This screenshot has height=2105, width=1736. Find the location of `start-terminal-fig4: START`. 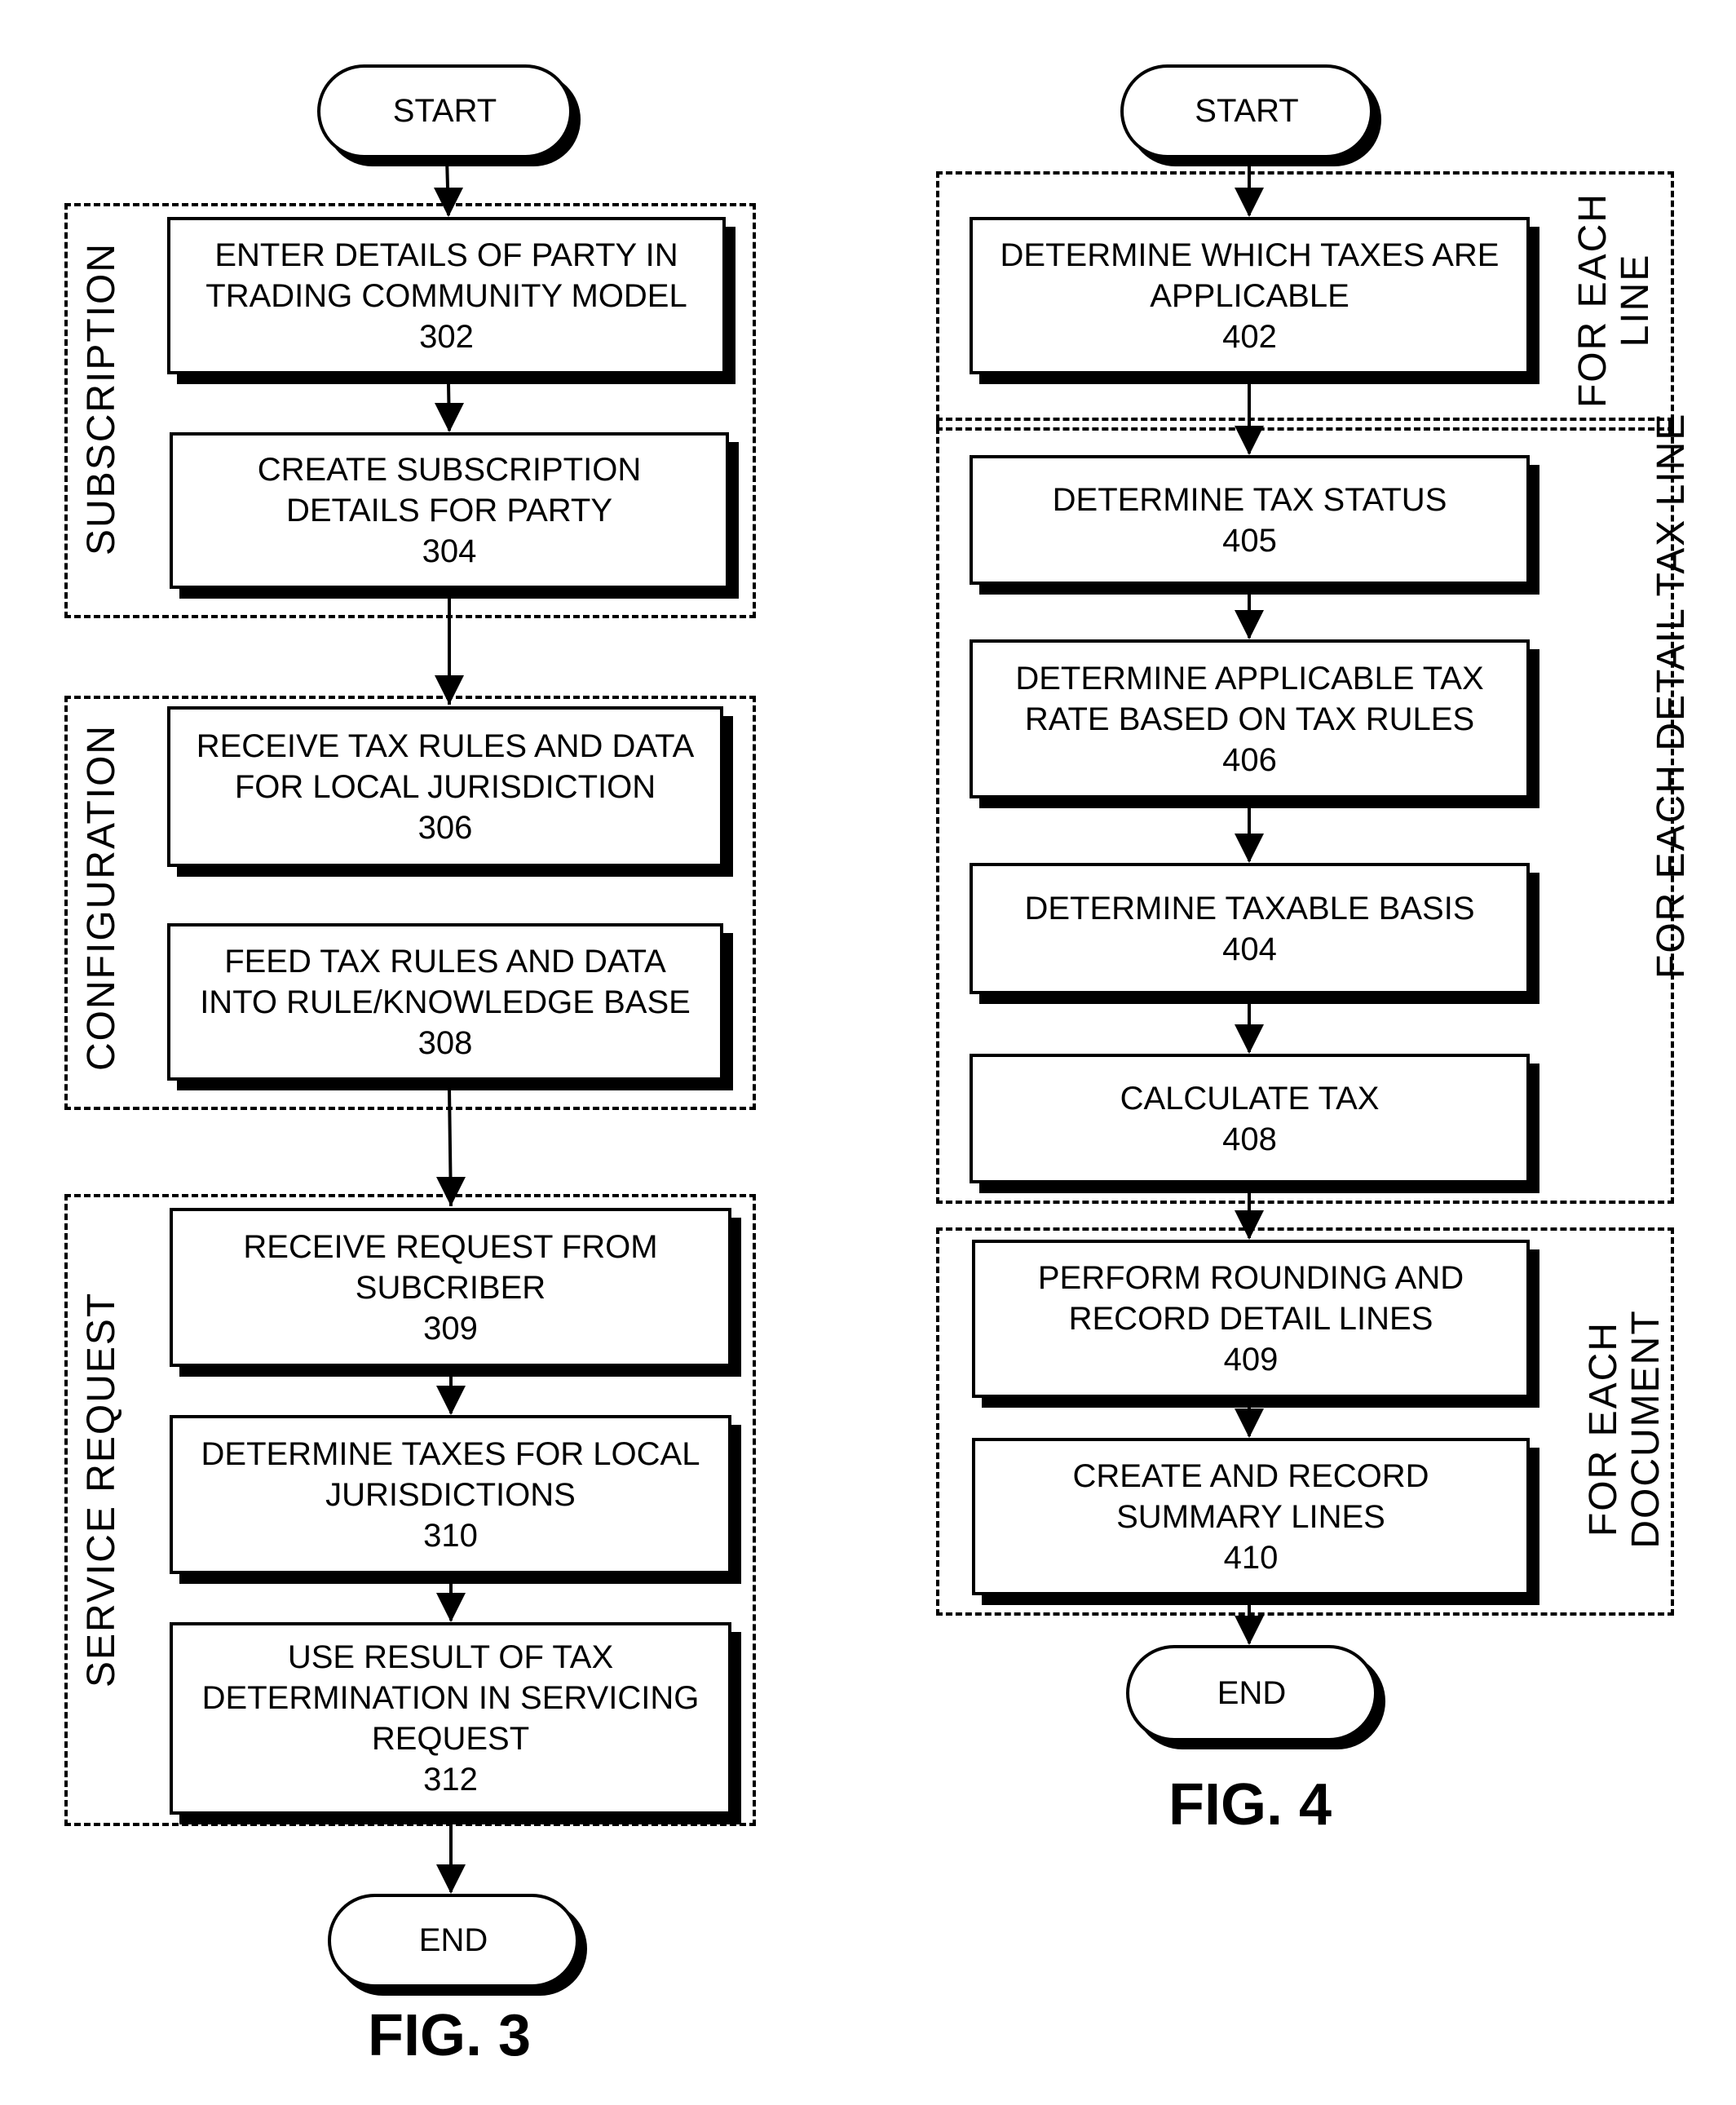

start-terminal-fig4: START is located at coordinates (1246, 111).